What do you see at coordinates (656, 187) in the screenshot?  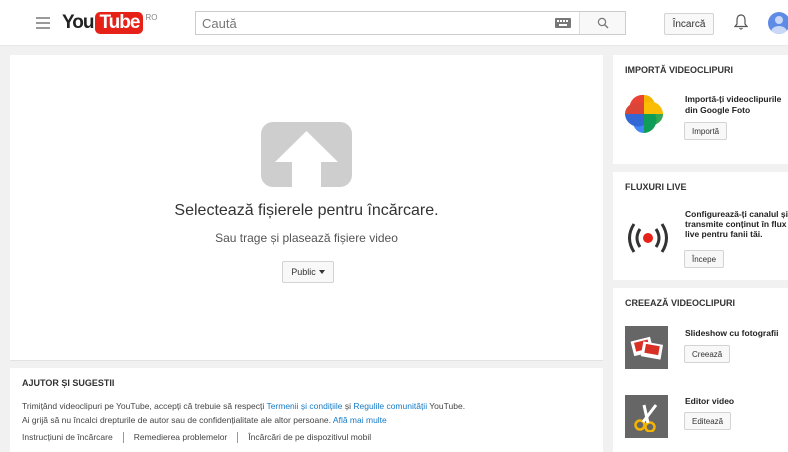 I see `live-title: FLUXURI LIVE` at bounding box center [656, 187].